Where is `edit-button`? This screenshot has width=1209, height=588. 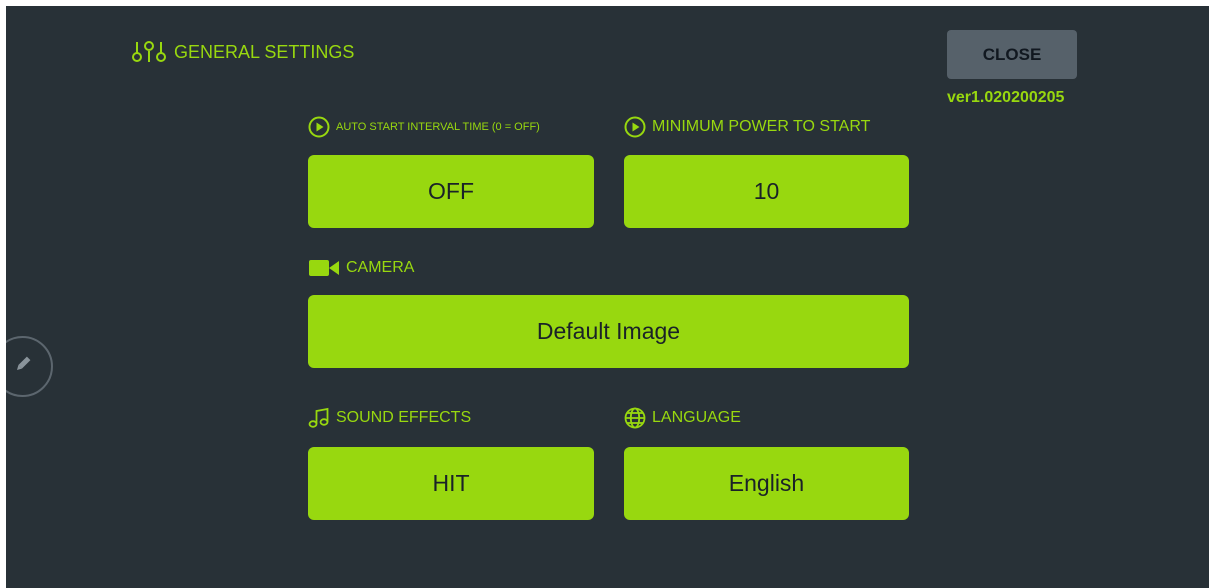
edit-button is located at coordinates (29, 366).